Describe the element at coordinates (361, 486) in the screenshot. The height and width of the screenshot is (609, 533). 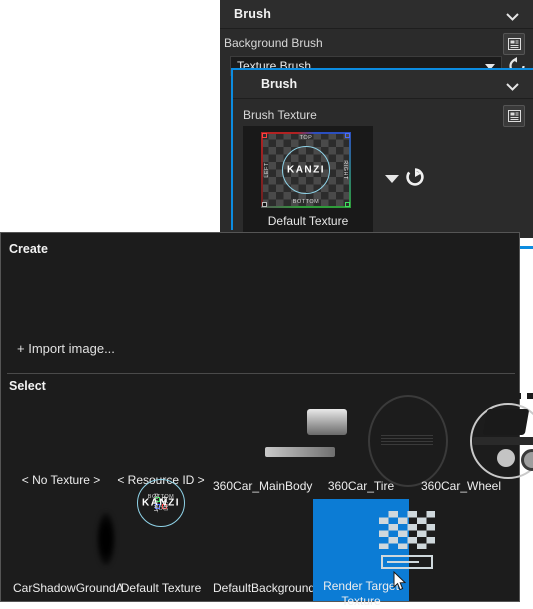
I see `texture-item-label: 360Car_Tire` at that location.